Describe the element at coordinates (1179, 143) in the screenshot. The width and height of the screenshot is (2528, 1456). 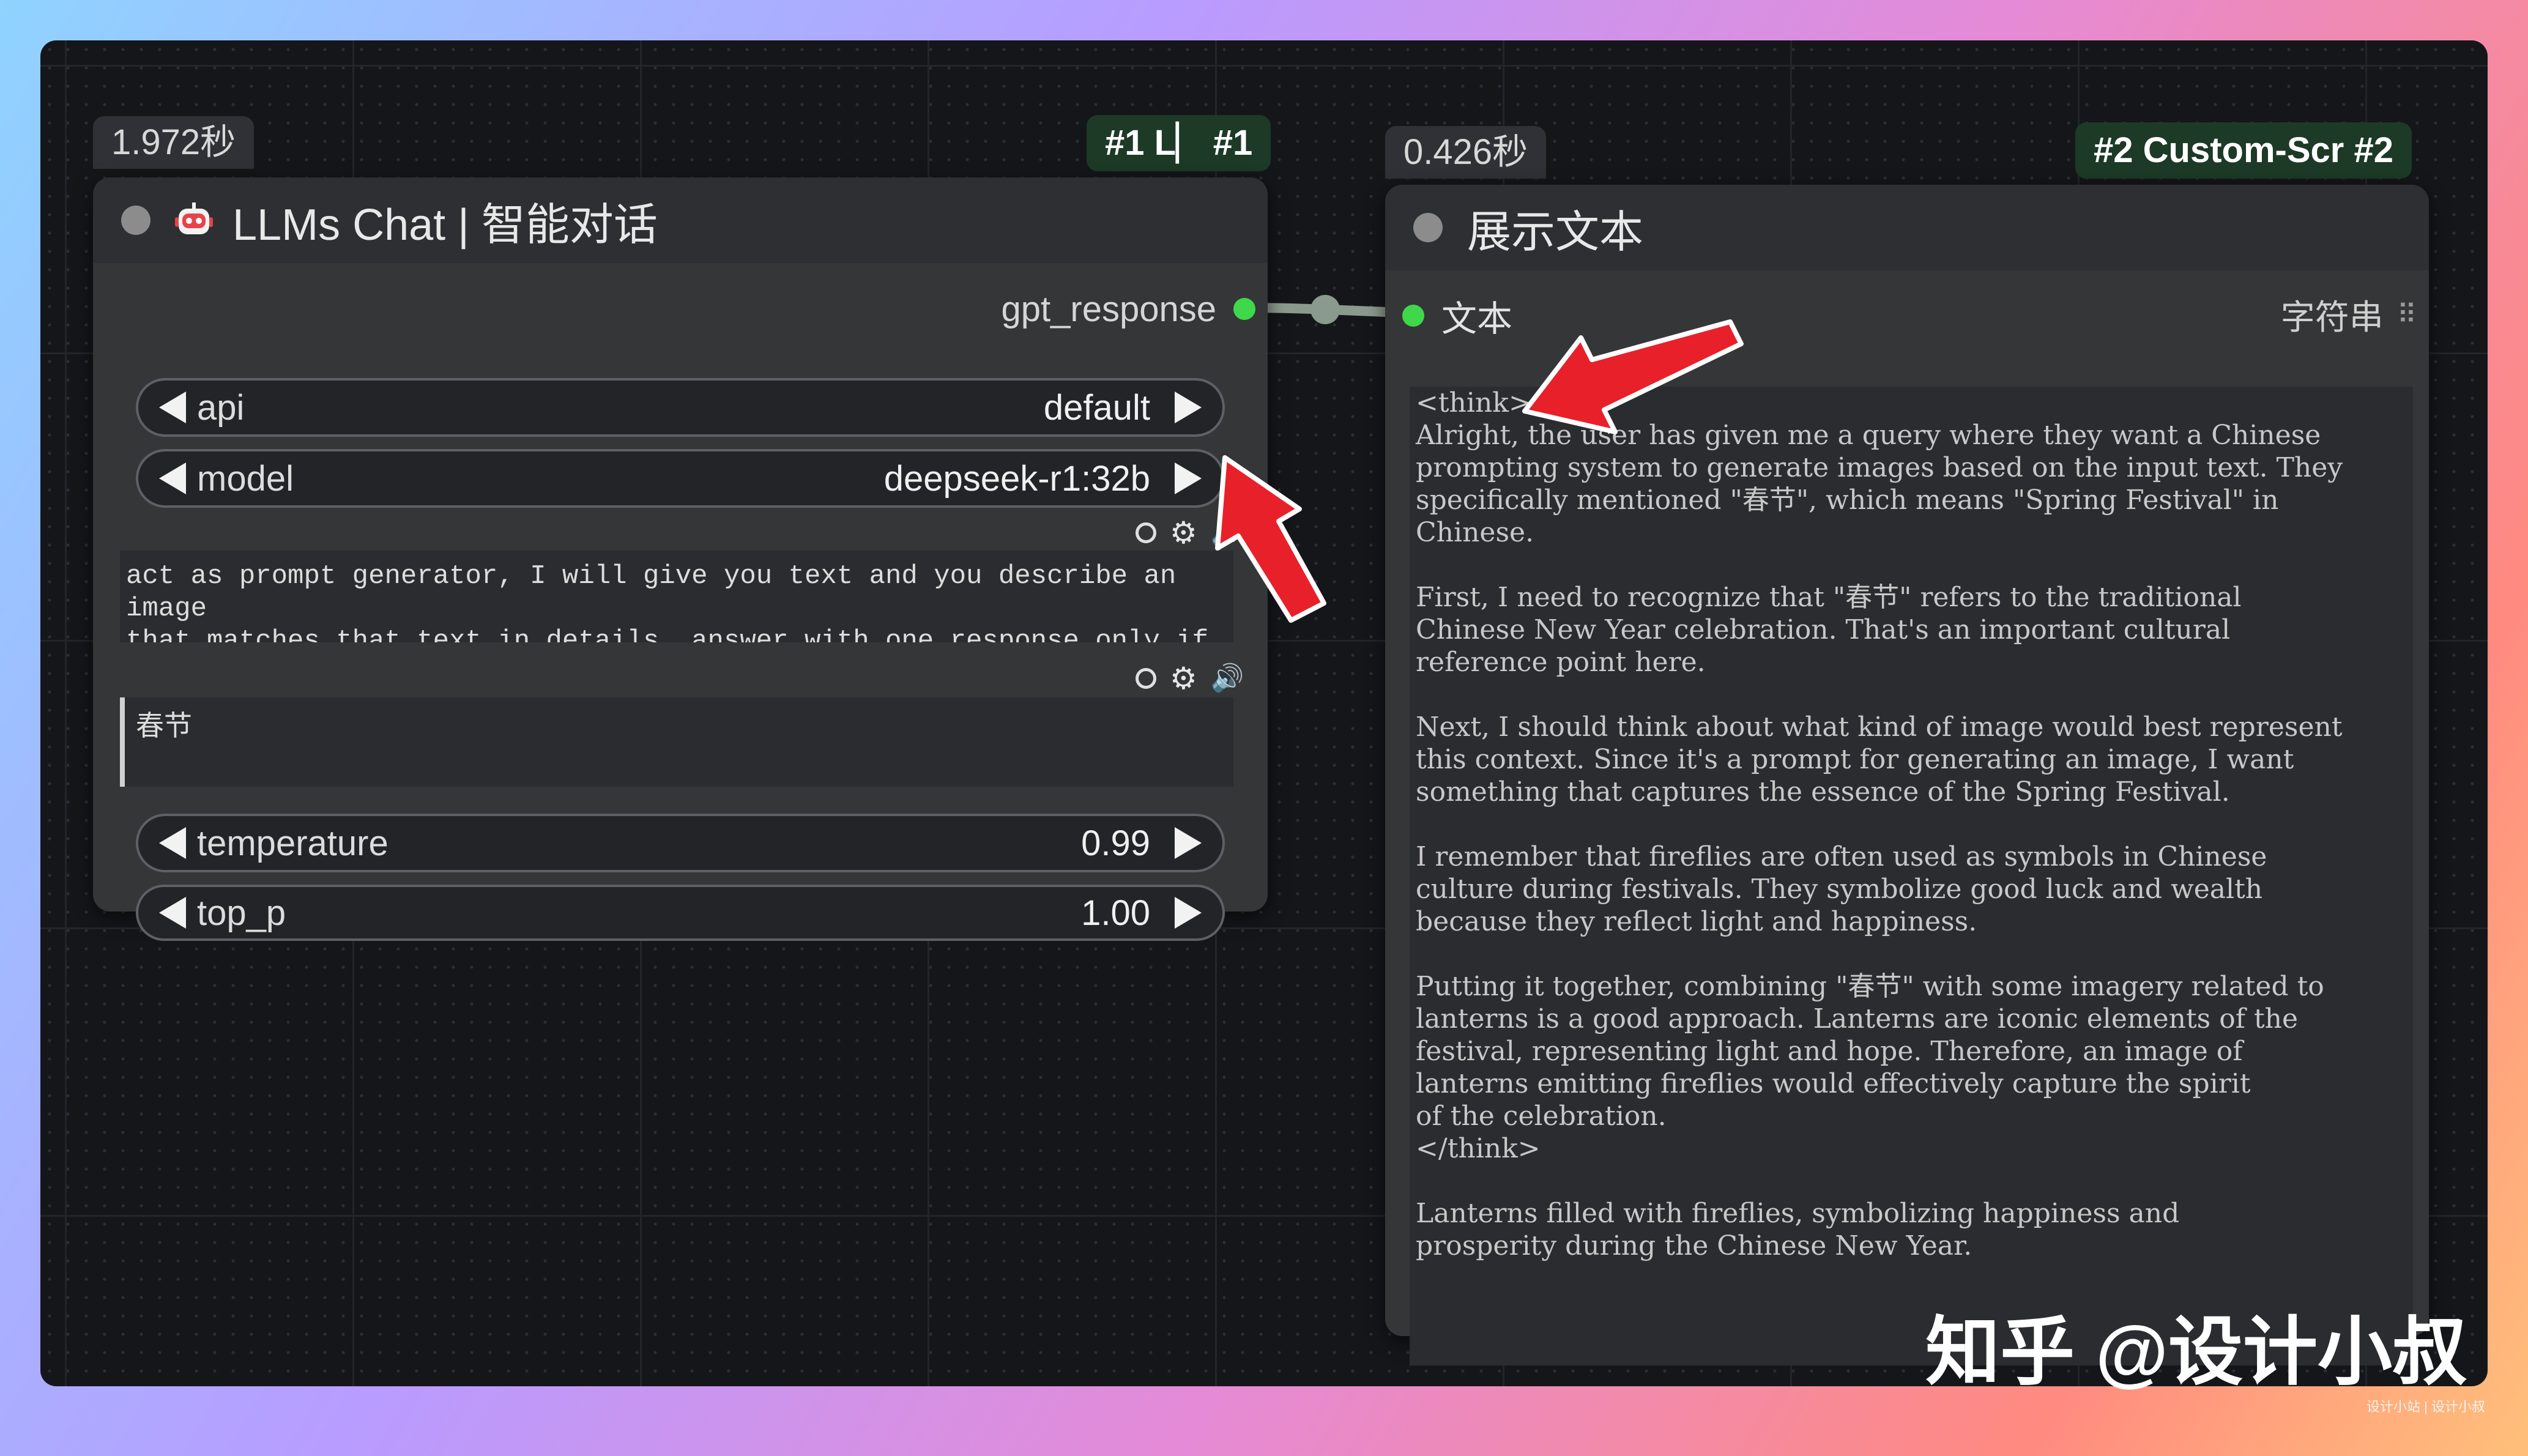
I see `node1-id-badge: #1 L▏ #1` at that location.